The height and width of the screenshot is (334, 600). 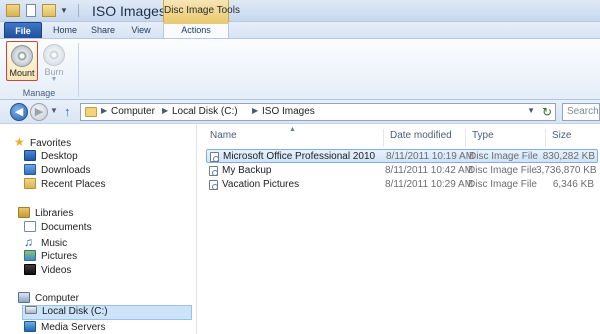 What do you see at coordinates (54, 55) in the screenshot?
I see `burn-disc-icon` at bounding box center [54, 55].